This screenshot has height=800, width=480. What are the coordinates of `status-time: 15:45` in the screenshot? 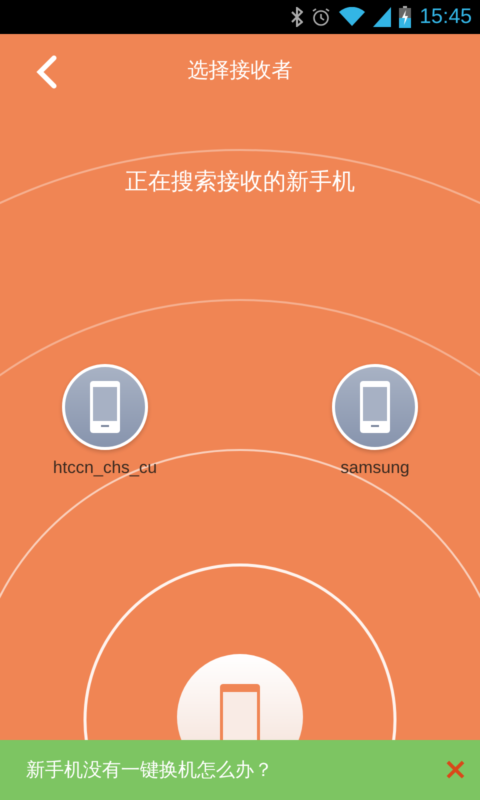 It's located at (445, 17).